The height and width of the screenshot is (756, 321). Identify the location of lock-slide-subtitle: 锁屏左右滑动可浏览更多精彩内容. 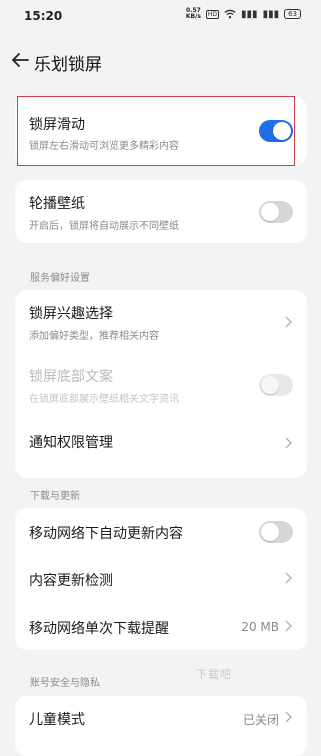
(104, 146).